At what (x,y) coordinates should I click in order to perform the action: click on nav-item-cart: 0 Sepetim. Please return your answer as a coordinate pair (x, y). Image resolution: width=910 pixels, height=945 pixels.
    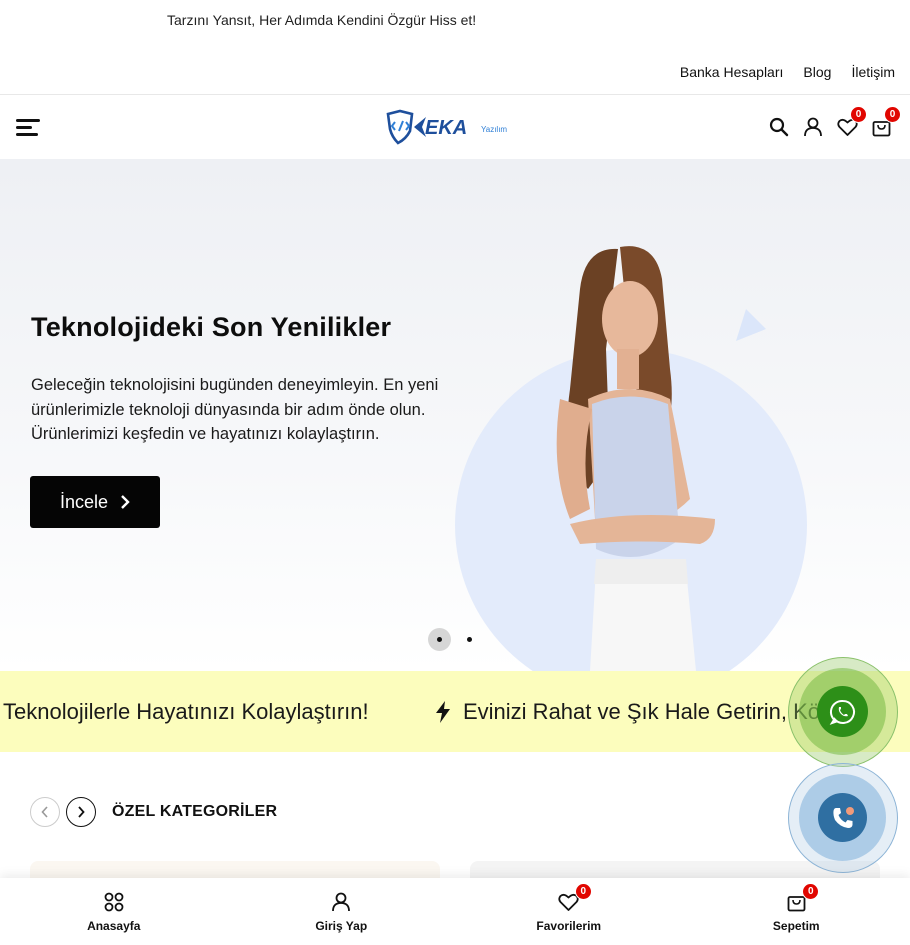
    Looking at the image, I should click on (796, 911).